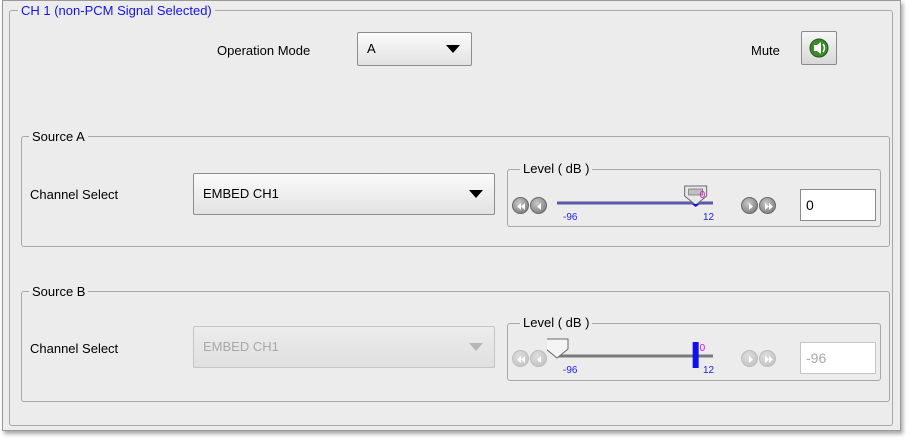  Describe the element at coordinates (344, 194) in the screenshot. I see `source-a-channel-select-dropdown: EMBED CH1` at that location.